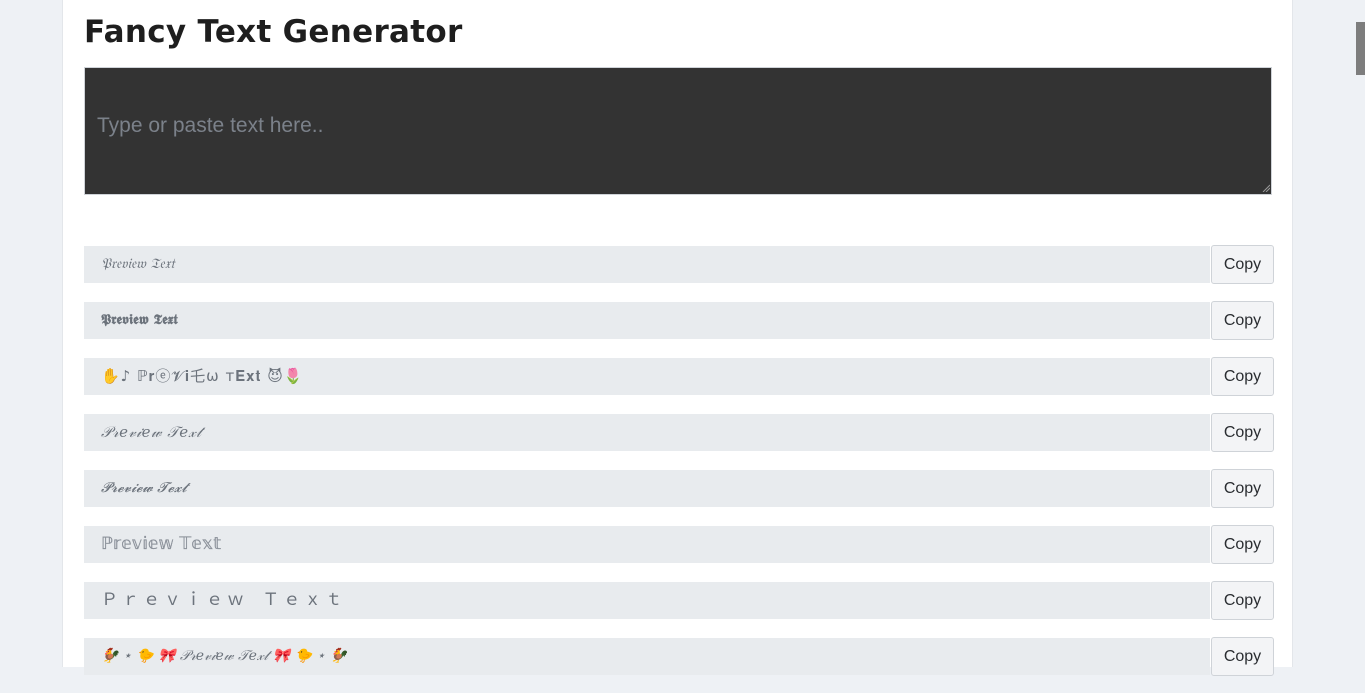  What do you see at coordinates (647, 376) in the screenshot?
I see `style-preview: ✋♪ ℙ𝐫ⓔ𝓥𝐢乇ω т𝐄𝐱𝐭 😈🌷` at bounding box center [647, 376].